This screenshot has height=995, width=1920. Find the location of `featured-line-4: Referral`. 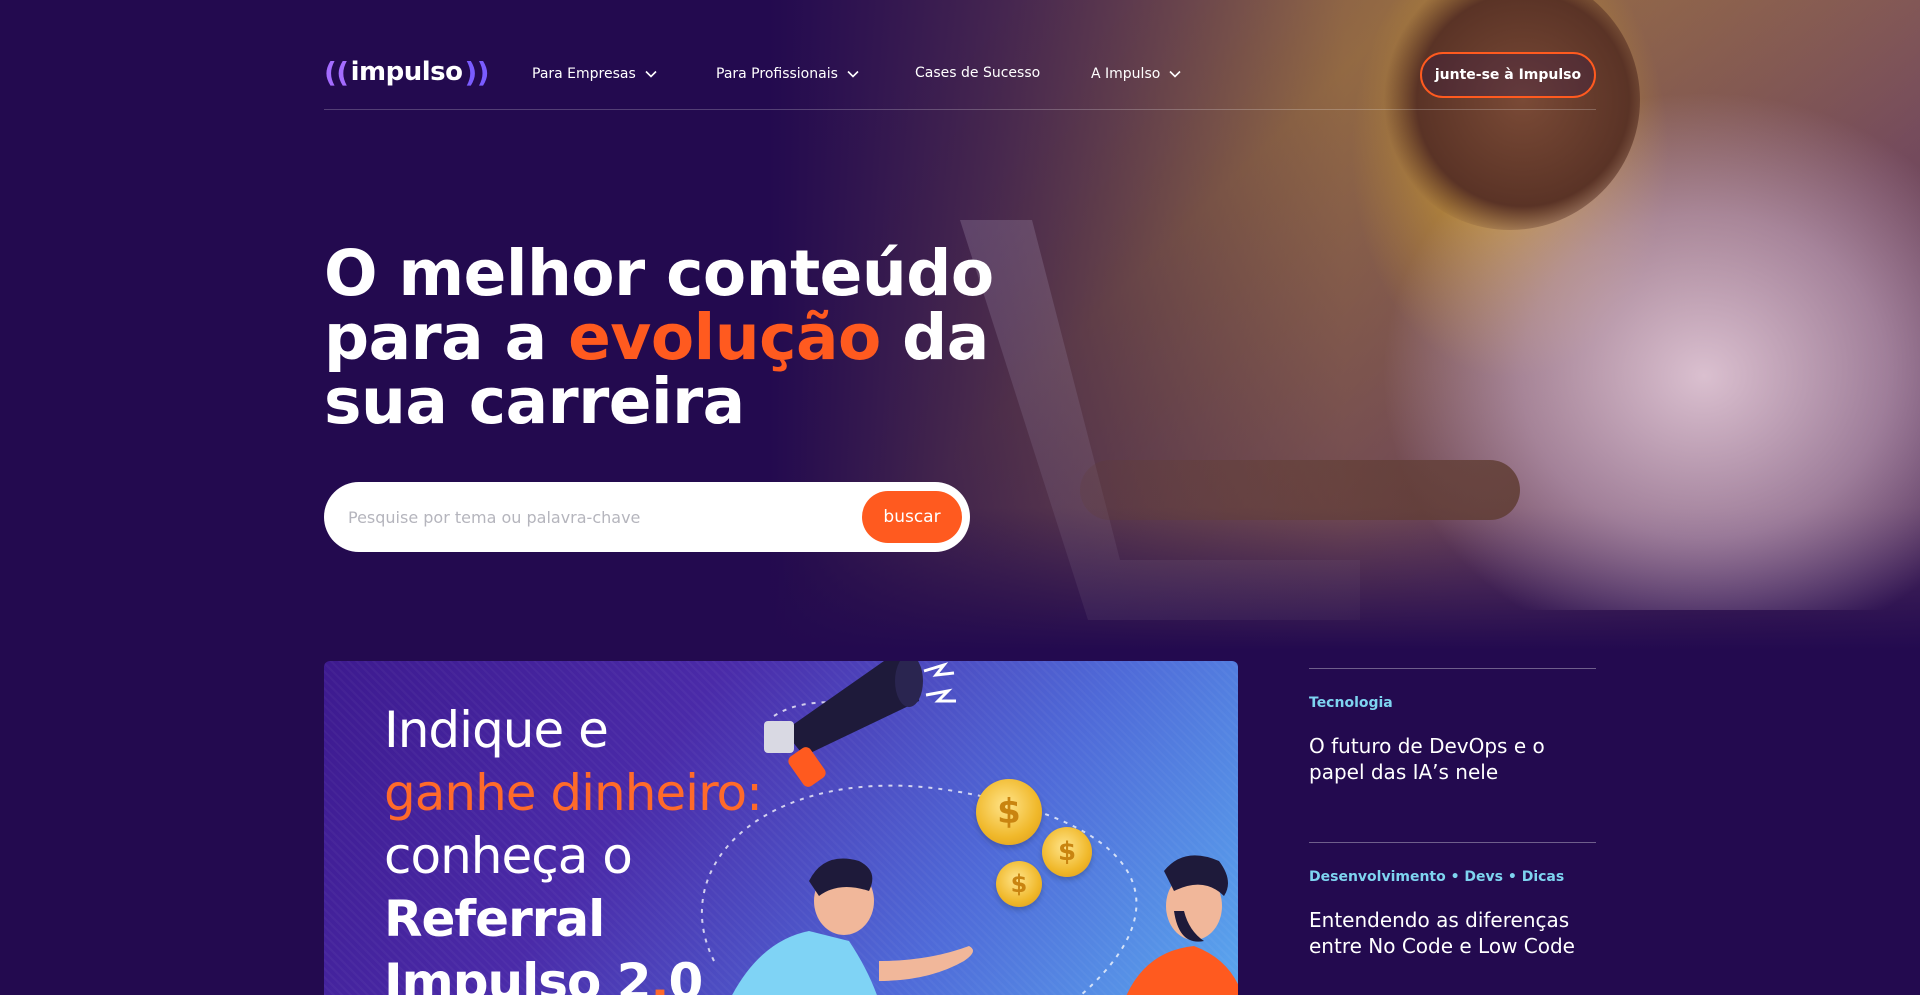

featured-line-4: Referral is located at coordinates (494, 919).